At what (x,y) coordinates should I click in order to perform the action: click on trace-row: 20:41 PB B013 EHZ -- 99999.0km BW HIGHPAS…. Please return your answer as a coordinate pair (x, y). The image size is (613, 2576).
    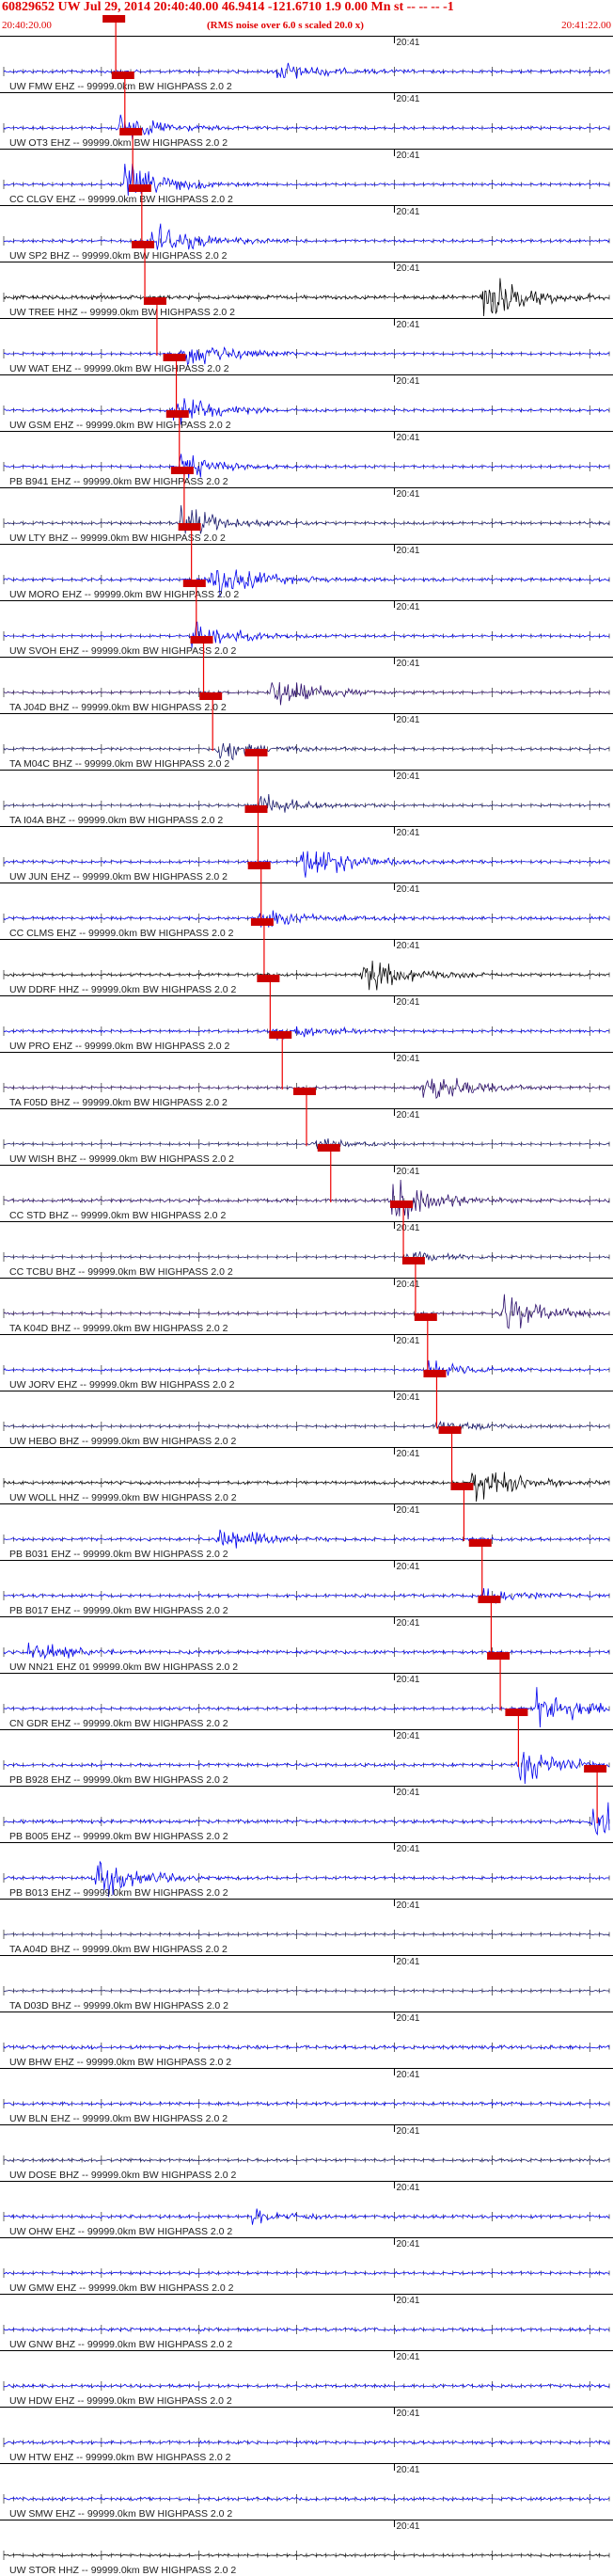
    Looking at the image, I should click on (306, 1871).